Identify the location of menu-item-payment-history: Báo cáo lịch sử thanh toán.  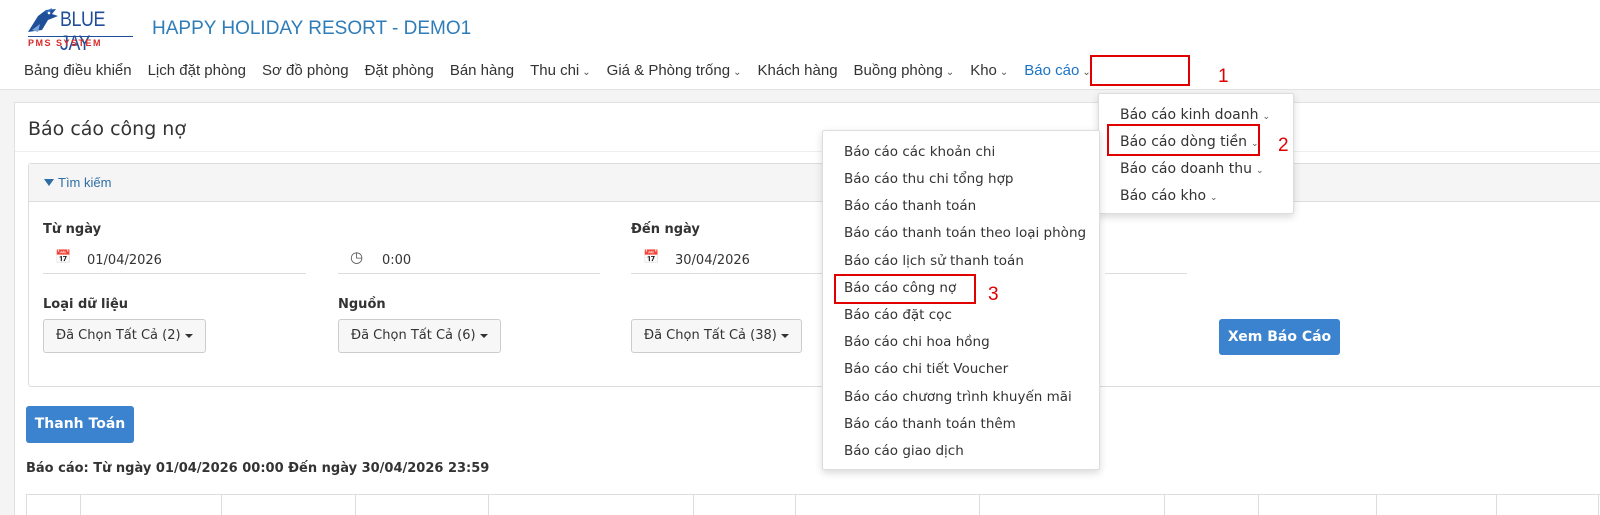
(934, 261).